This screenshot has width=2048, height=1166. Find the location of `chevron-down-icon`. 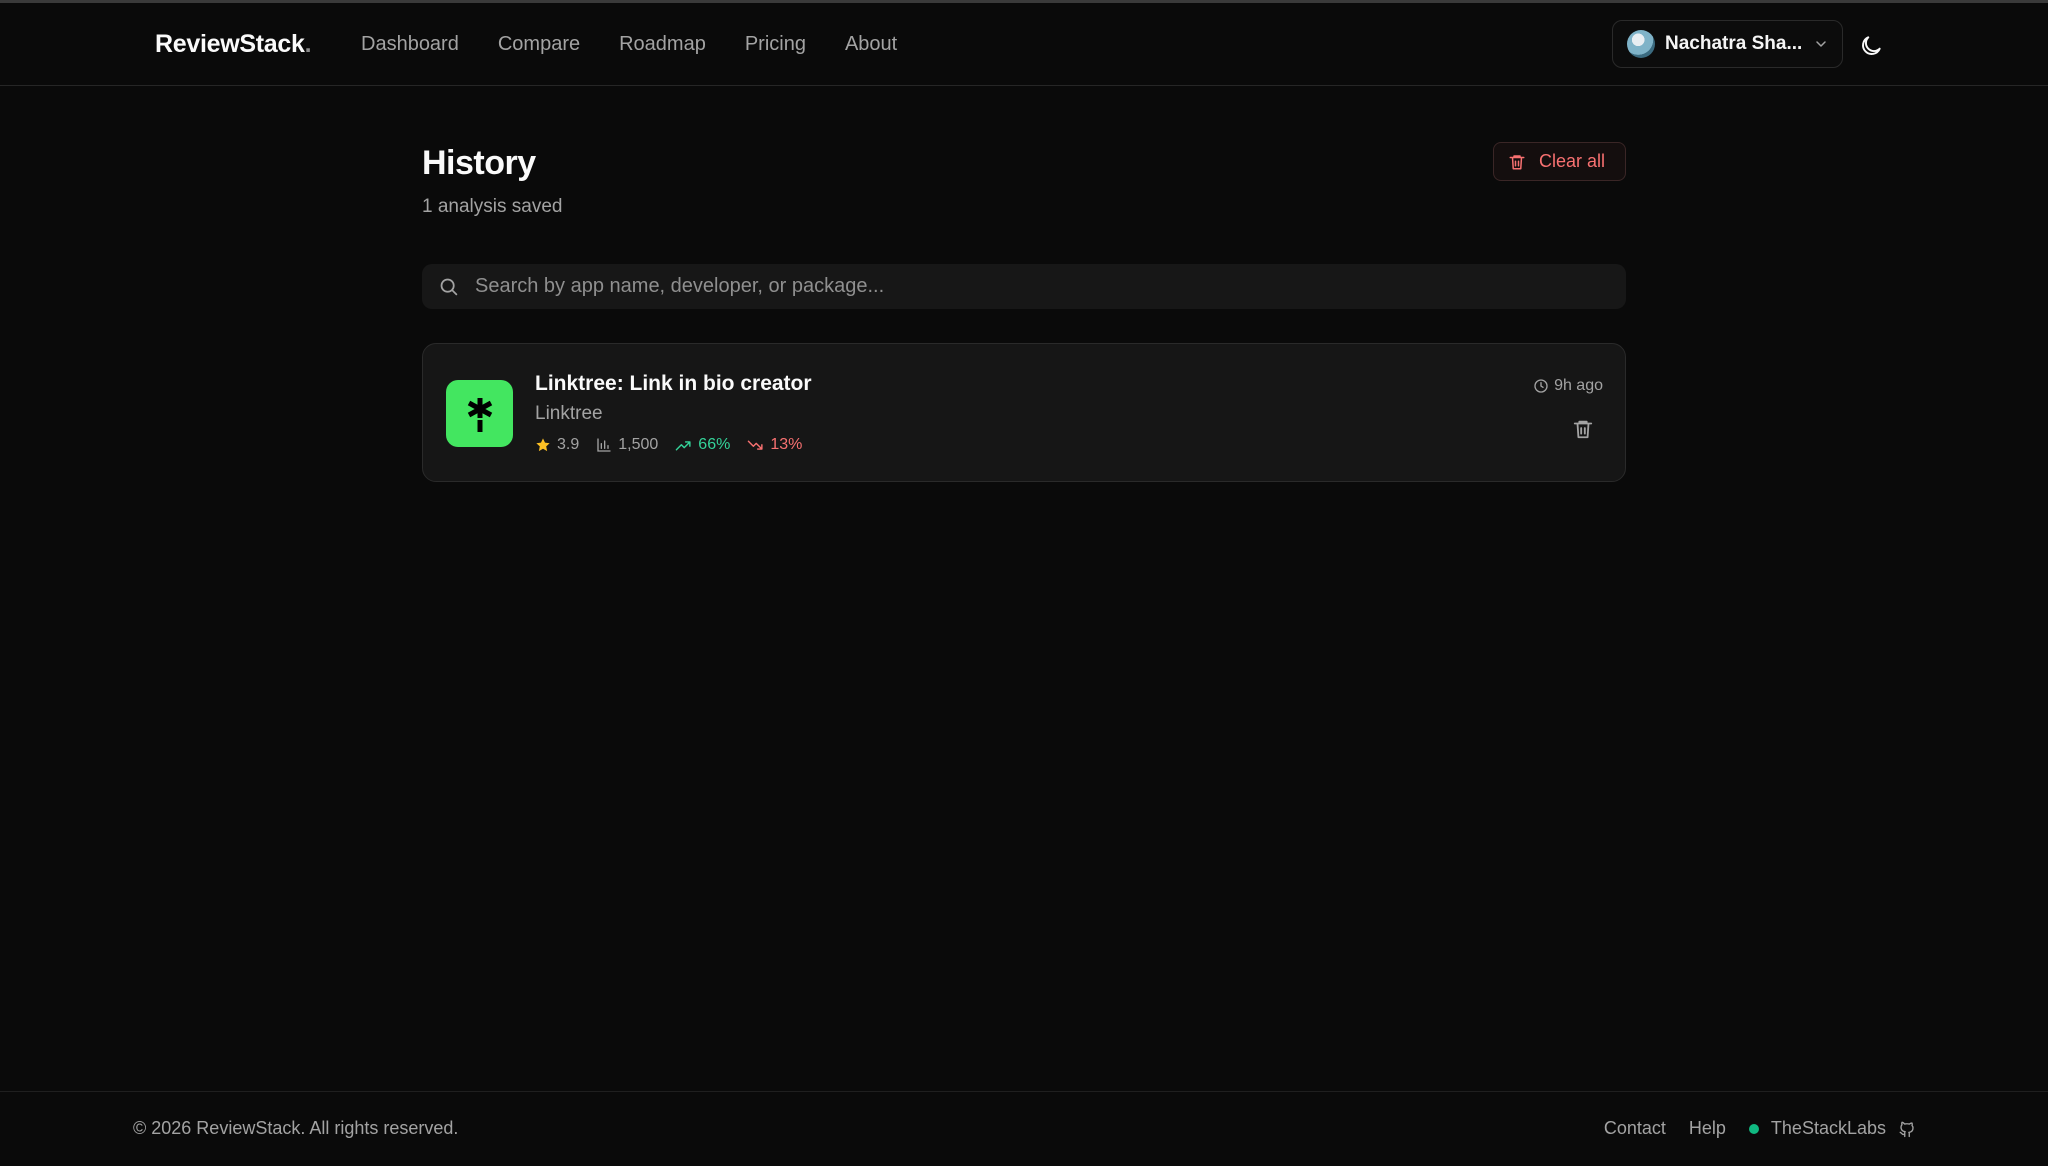

chevron-down-icon is located at coordinates (1821, 44).